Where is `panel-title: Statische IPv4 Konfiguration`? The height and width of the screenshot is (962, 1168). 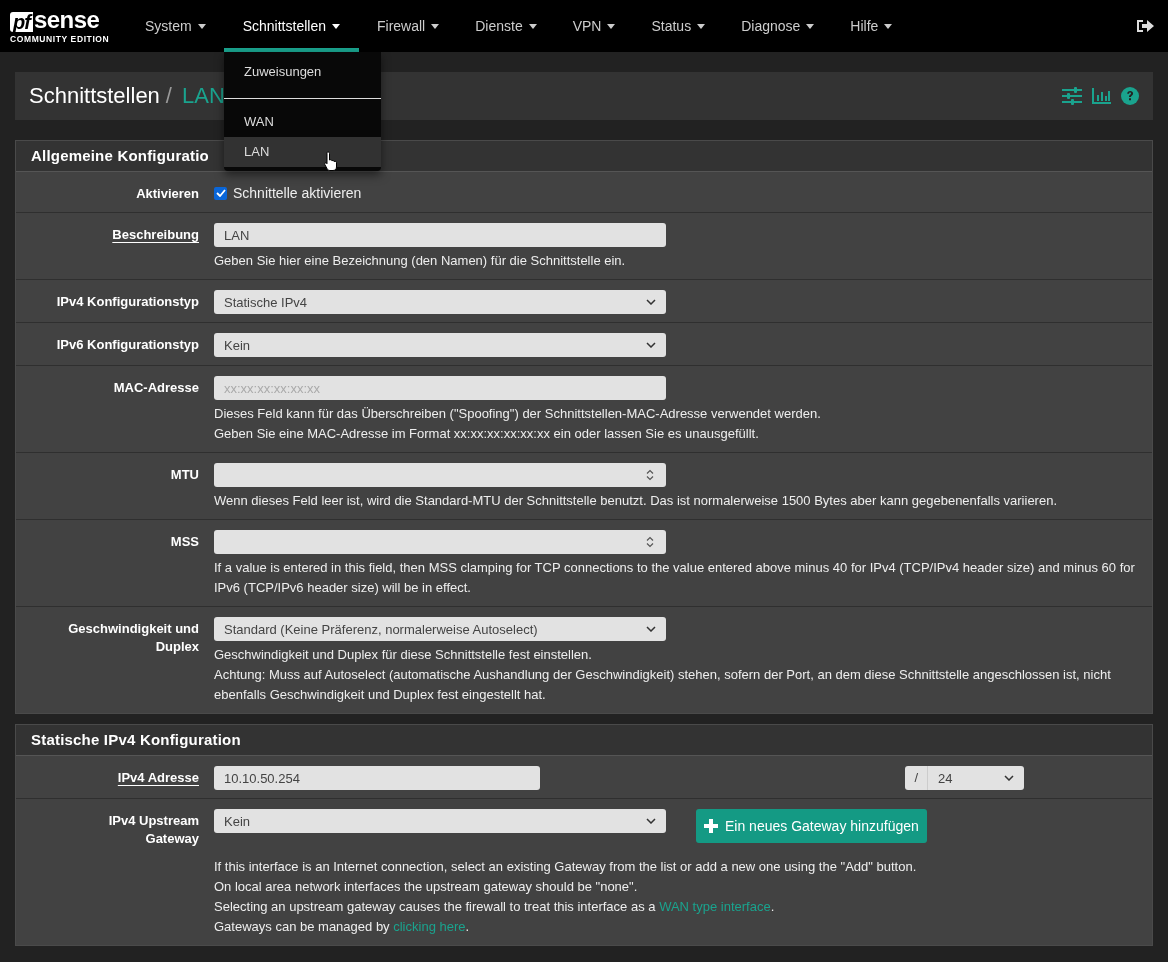
panel-title: Statische IPv4 Konfiguration is located at coordinates (584, 740).